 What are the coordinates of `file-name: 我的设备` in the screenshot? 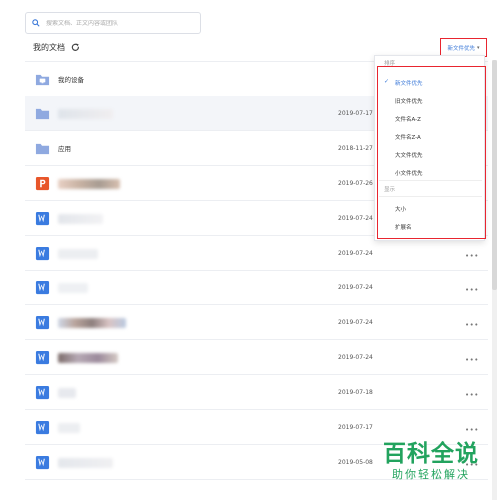 It's located at (71, 80).